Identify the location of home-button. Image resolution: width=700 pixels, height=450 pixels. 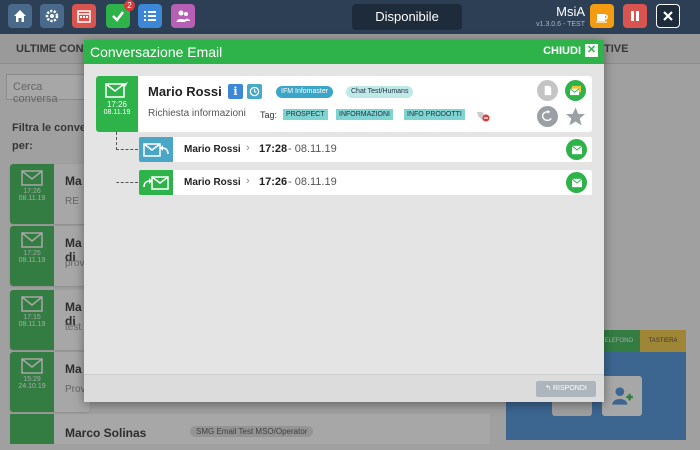
(20, 16).